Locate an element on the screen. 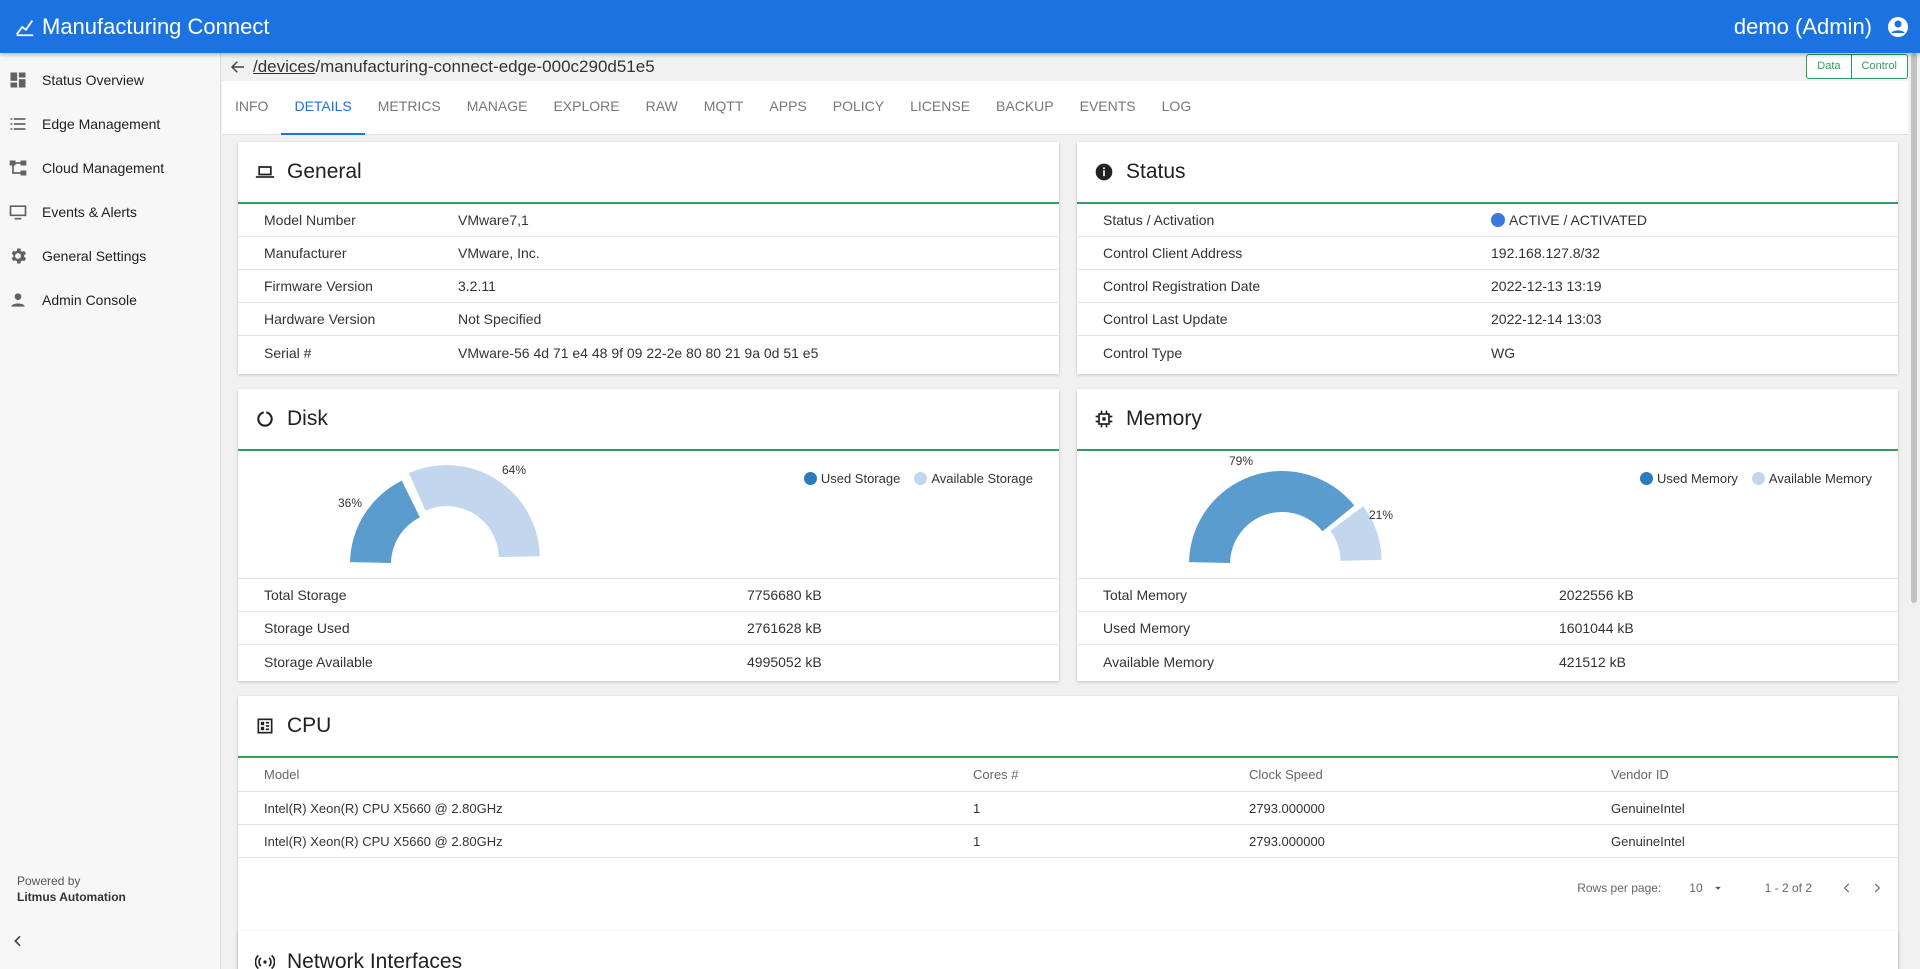 The height and width of the screenshot is (969, 1920). account-icon is located at coordinates (1898, 27).